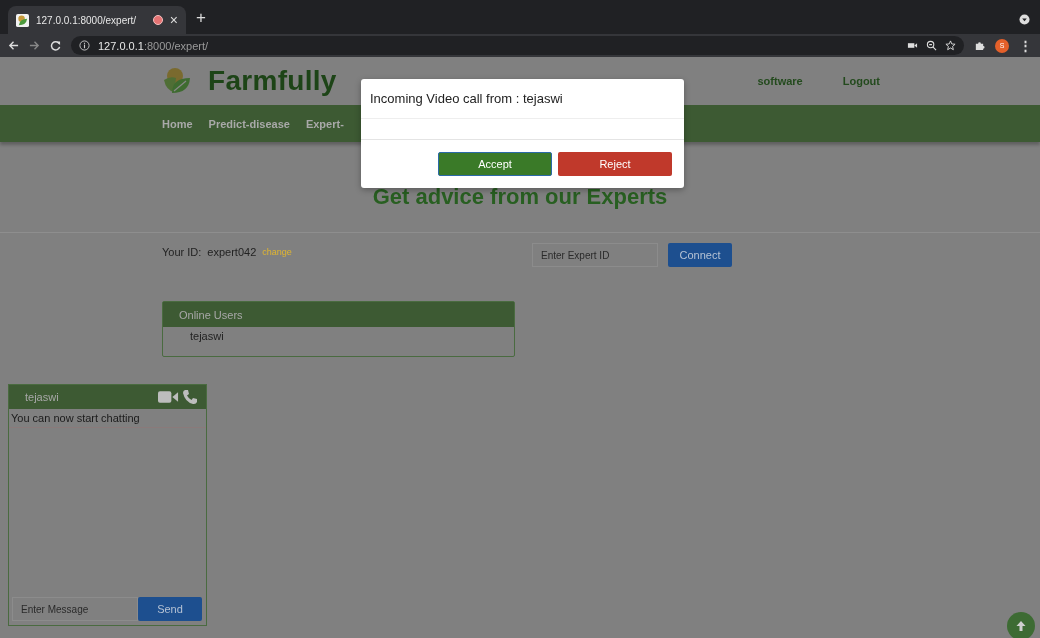  I want to click on dialog-button: Accept, so click(495, 164).